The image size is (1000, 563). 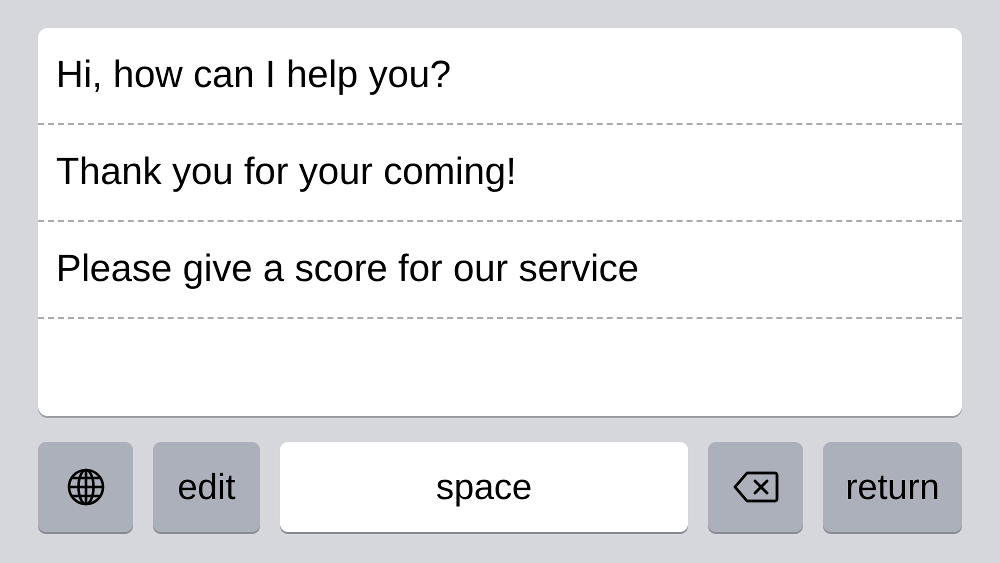 I want to click on phrase-item: Thank you for your coming!, so click(x=286, y=172).